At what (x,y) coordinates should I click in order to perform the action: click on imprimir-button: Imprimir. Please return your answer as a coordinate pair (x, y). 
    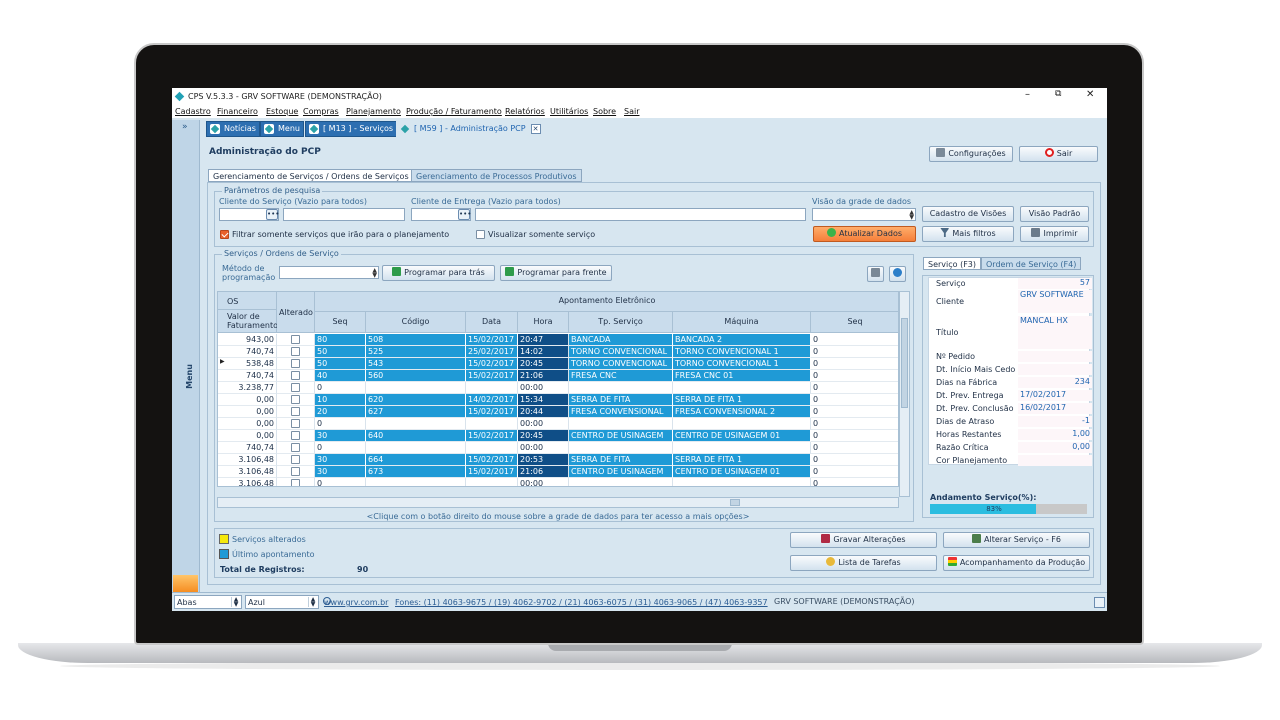
    Looking at the image, I should click on (1054, 234).